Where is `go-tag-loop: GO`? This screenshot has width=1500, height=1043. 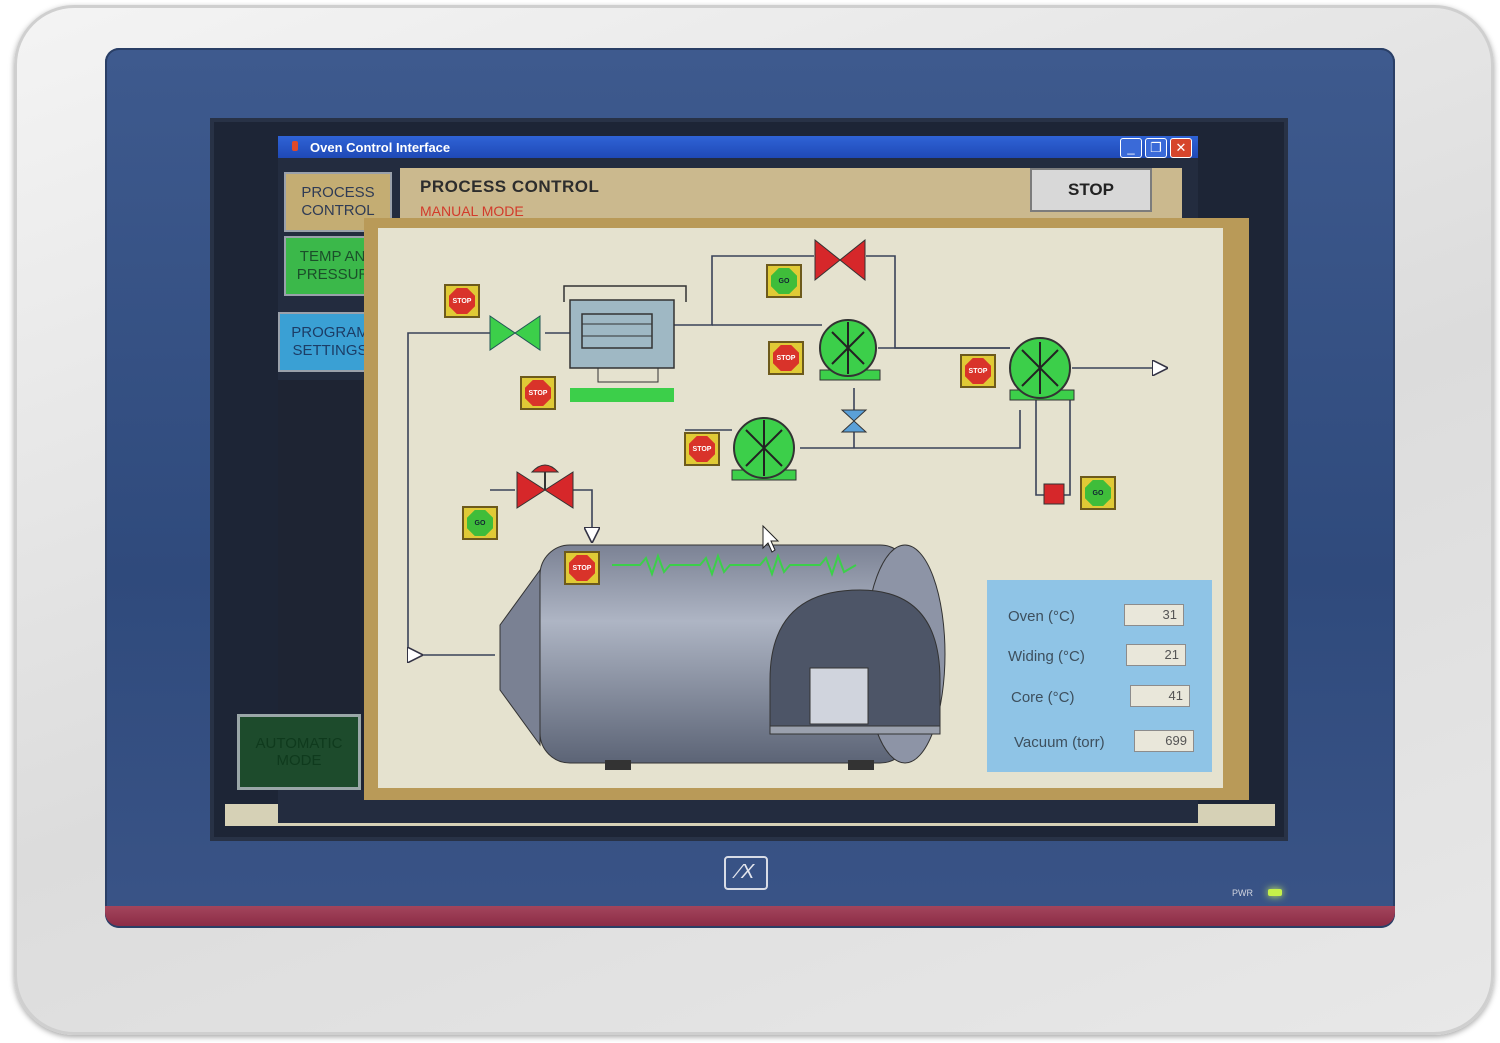
go-tag-loop: GO is located at coordinates (1098, 493).